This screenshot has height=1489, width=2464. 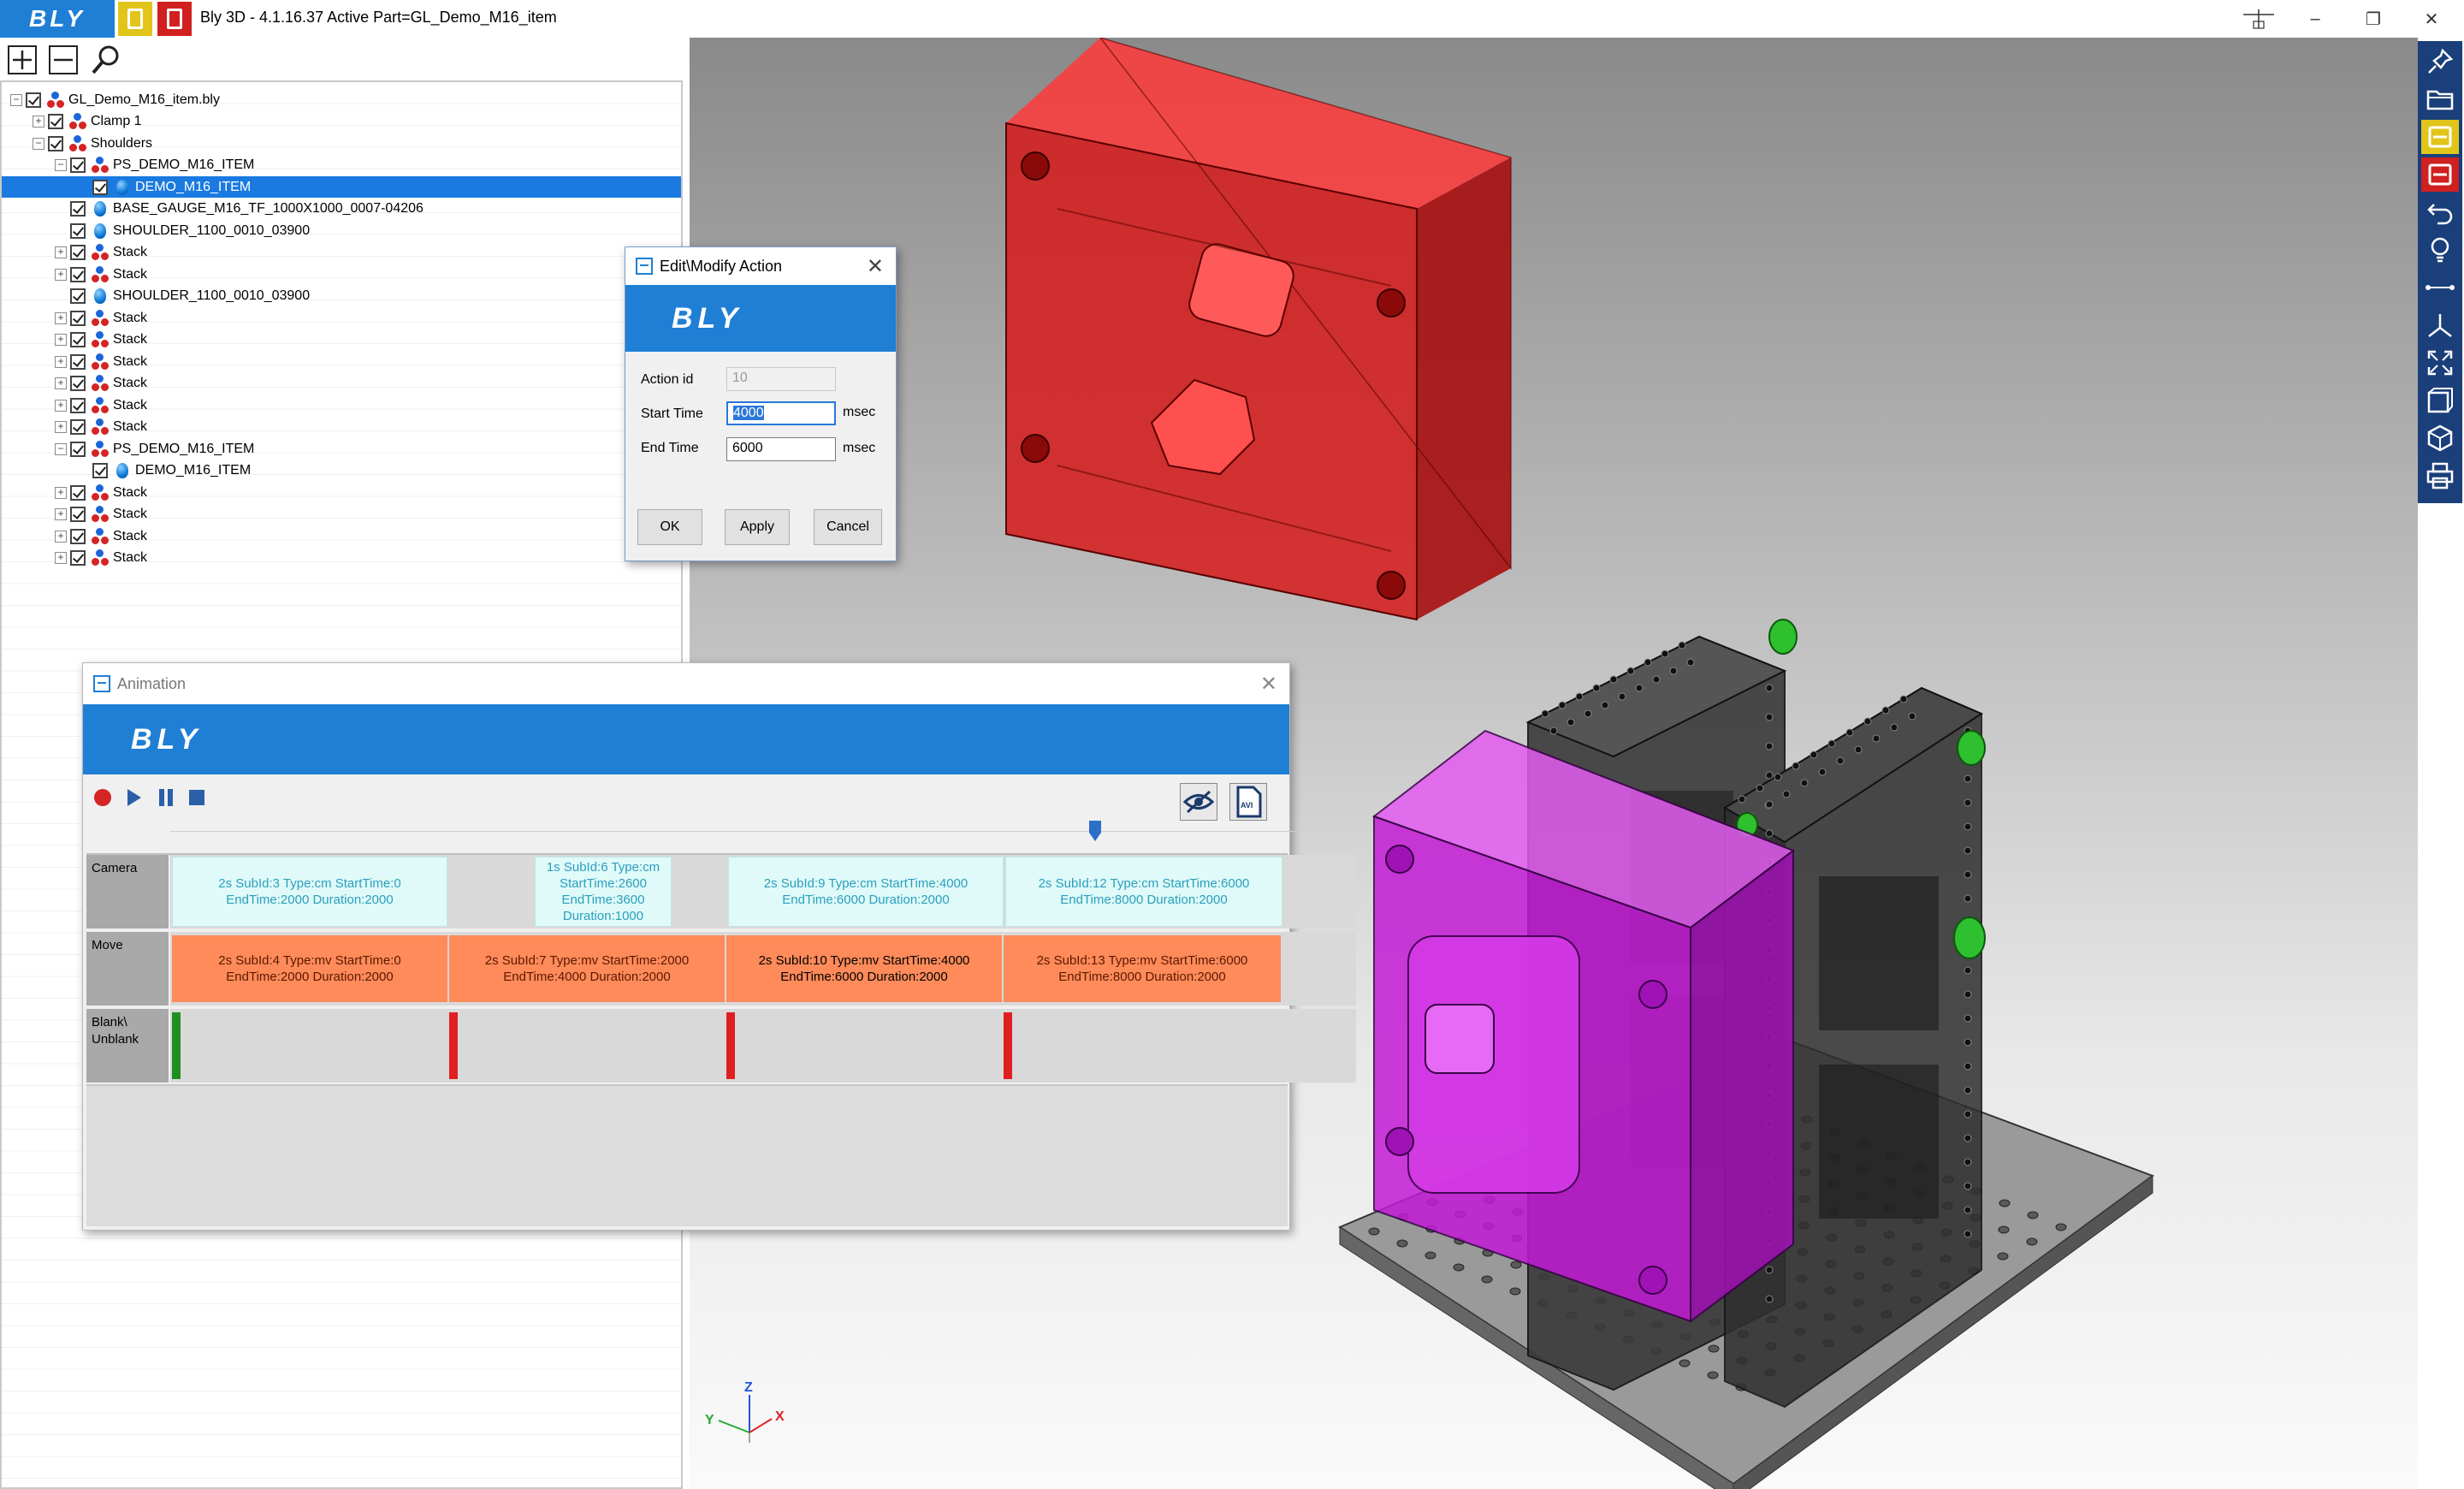 What do you see at coordinates (1095, 831) in the screenshot?
I see `playhead-handle` at bounding box center [1095, 831].